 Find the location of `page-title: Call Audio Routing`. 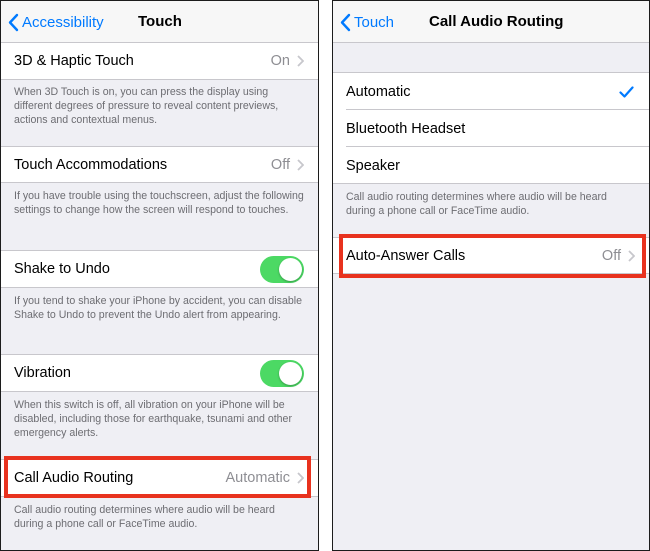

page-title: Call Audio Routing is located at coordinates (496, 21).